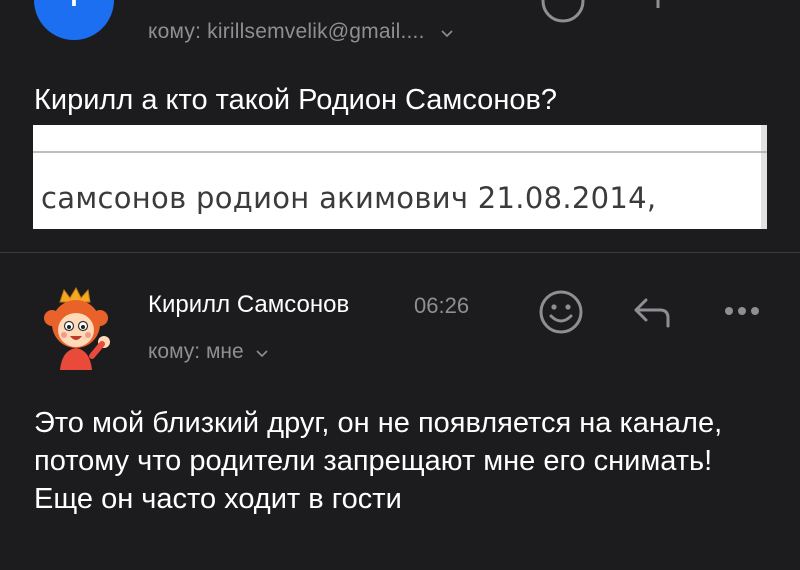 This screenshot has width=800, height=570. I want to click on more-options-button, so click(742, 311).